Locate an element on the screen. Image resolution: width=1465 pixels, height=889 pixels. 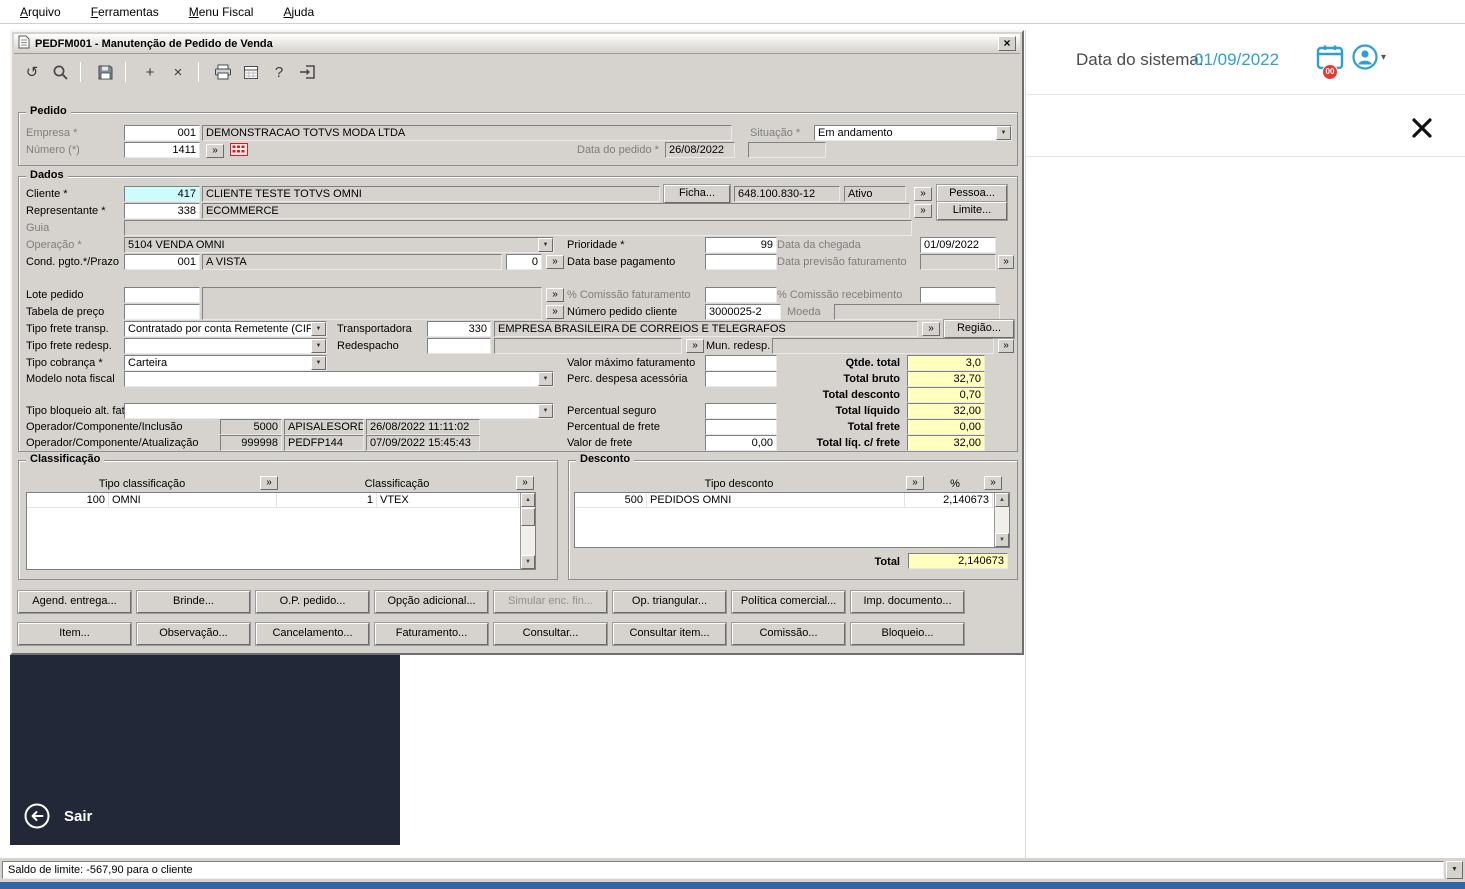
save-icon is located at coordinates (105, 72).